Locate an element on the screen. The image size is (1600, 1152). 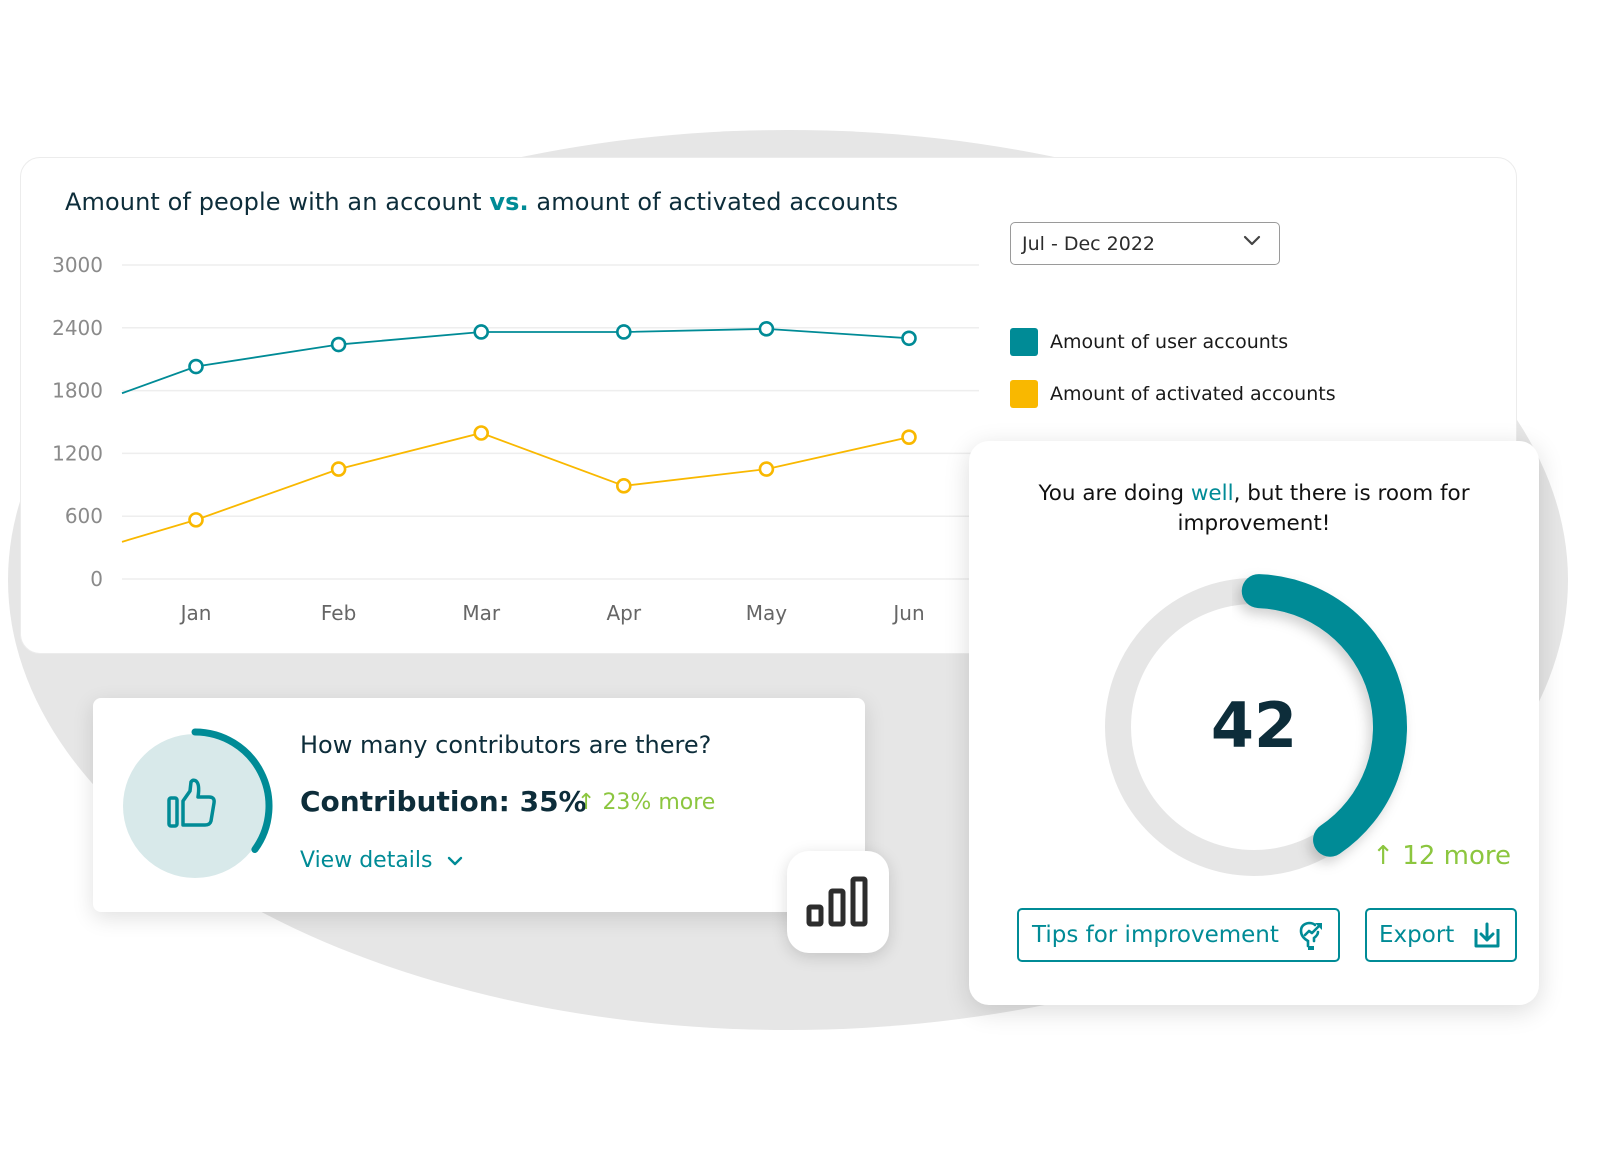
y-tick-label: 600 is located at coordinates (84, 516).